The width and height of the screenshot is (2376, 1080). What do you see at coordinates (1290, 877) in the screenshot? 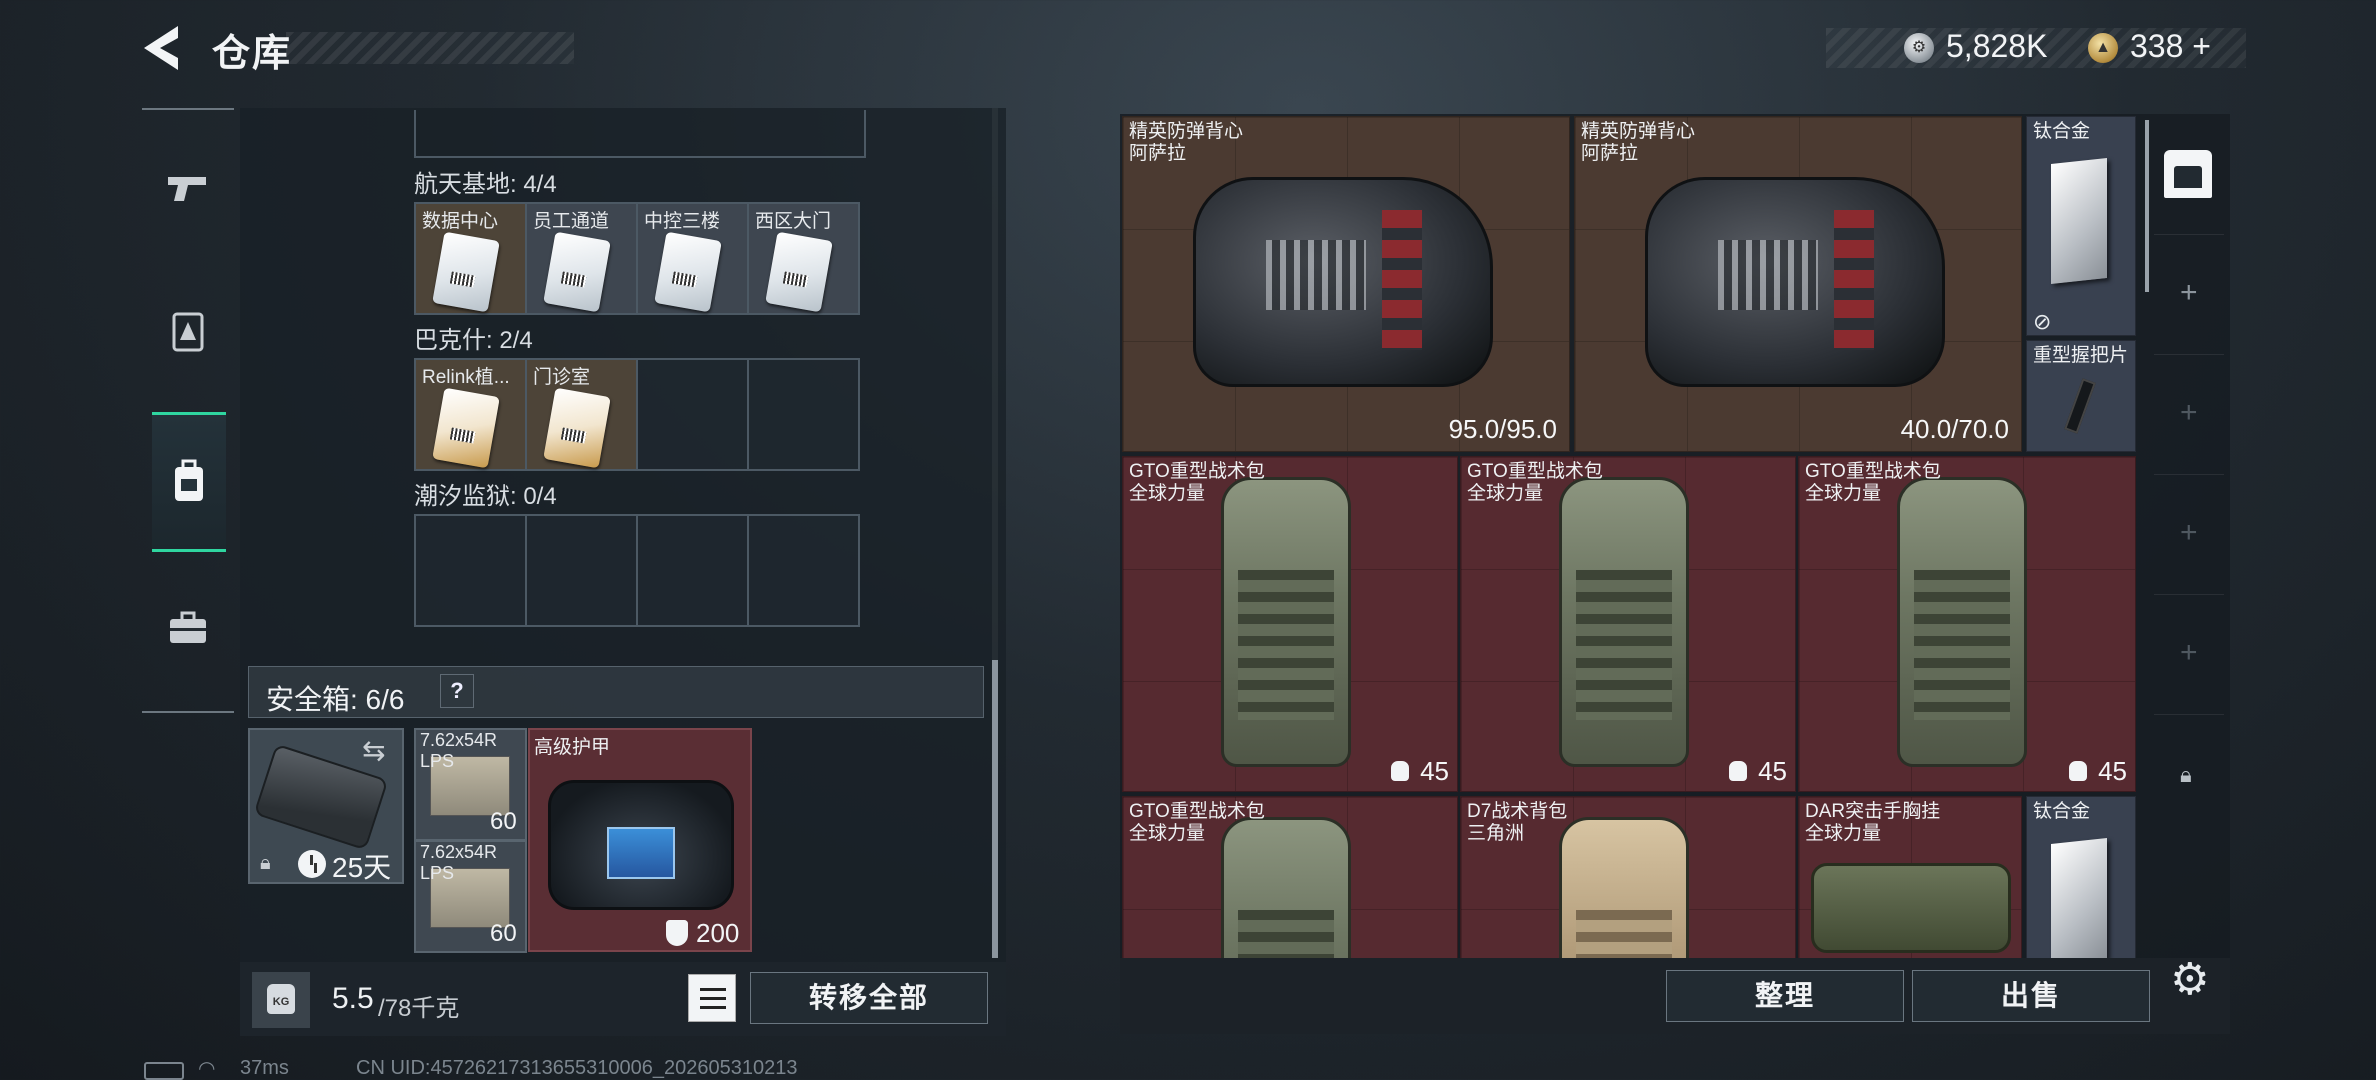
I see `stash-item: GTO重型战术包 全球力量` at bounding box center [1290, 877].